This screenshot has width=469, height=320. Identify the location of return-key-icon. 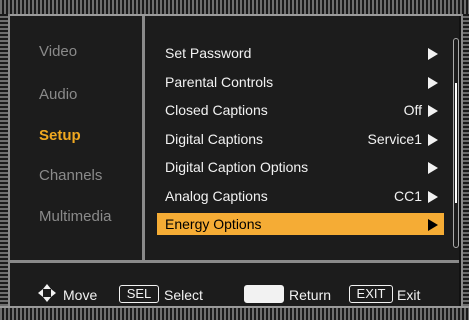
(264, 294).